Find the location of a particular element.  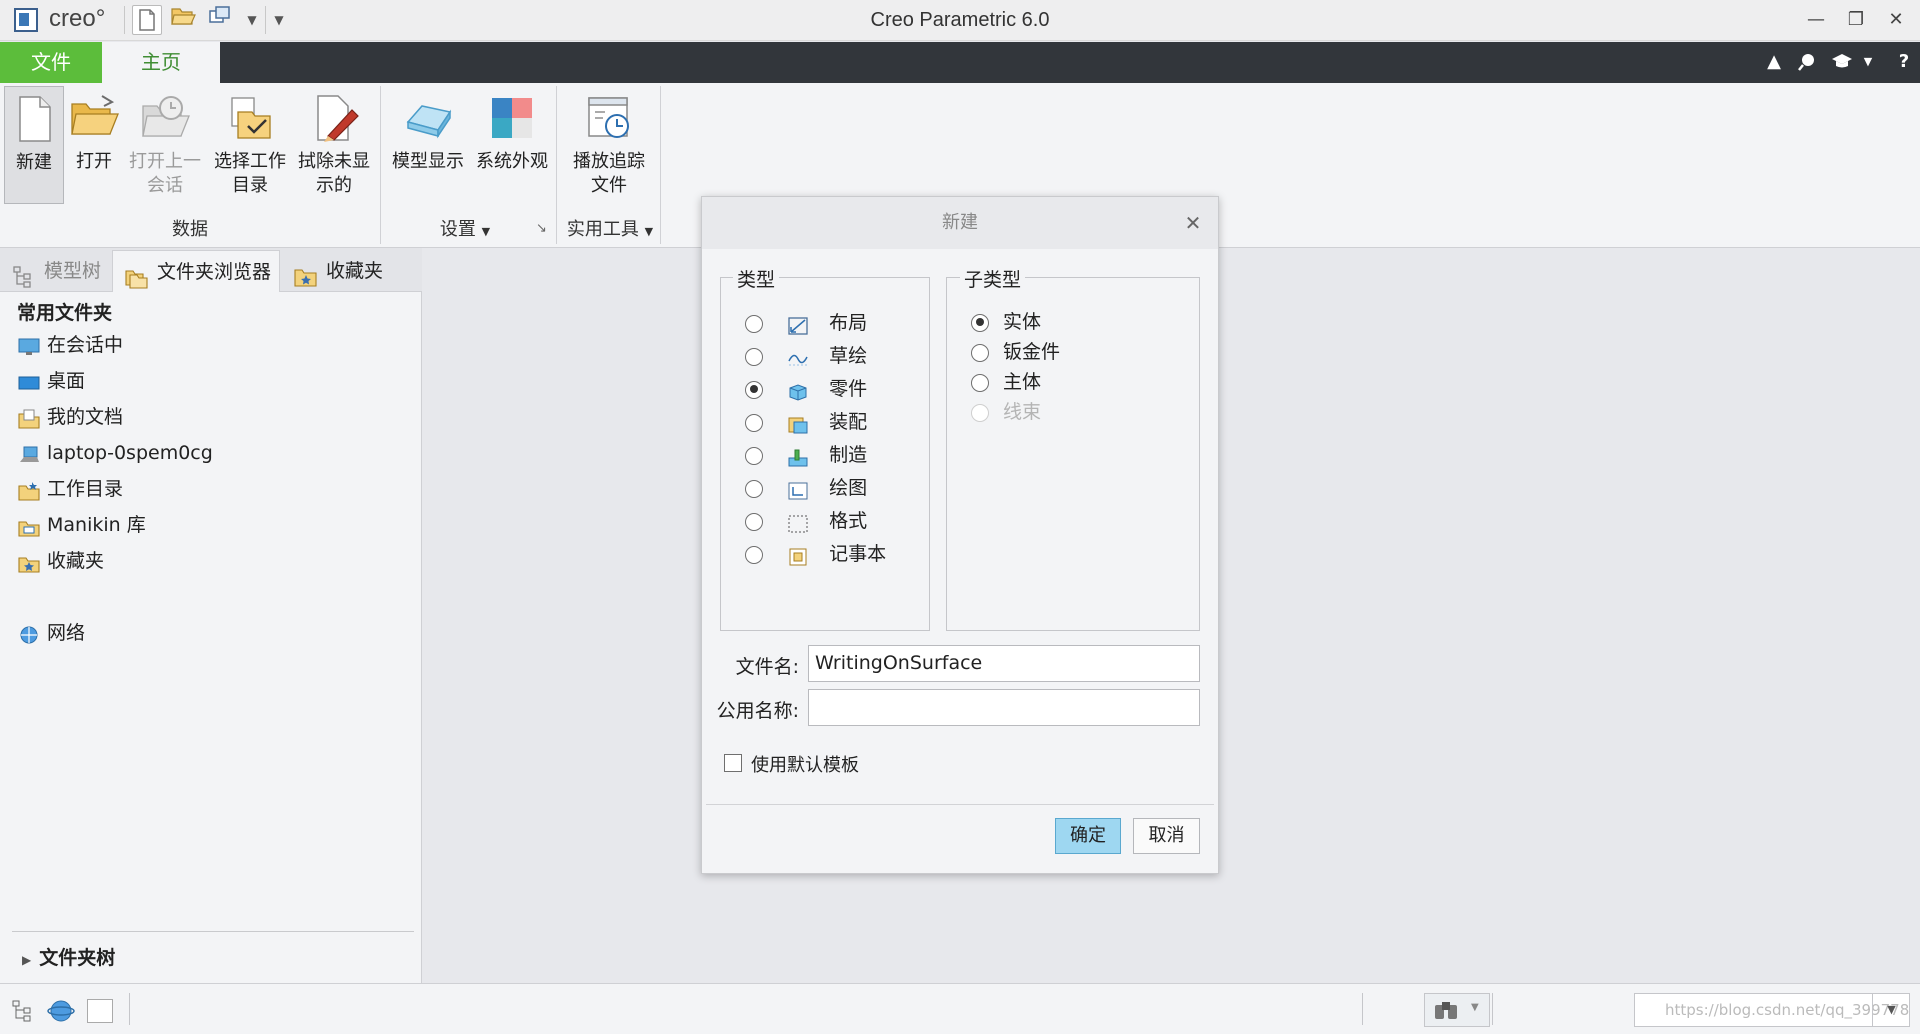

system-appearance-label: 系统外观 is located at coordinates (512, 161).